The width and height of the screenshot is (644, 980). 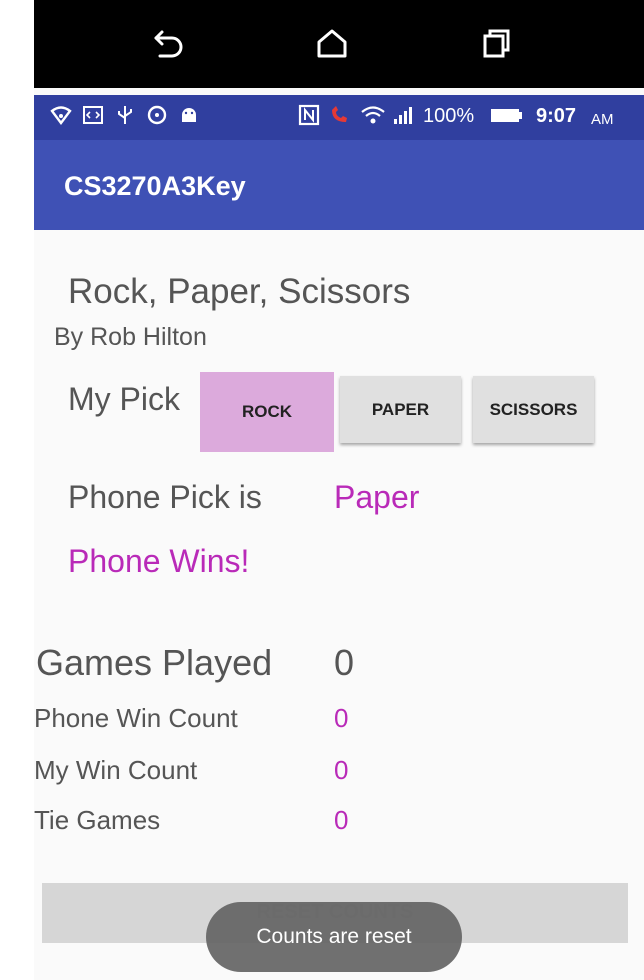 I want to click on battery-level: 100%, so click(x=449, y=116).